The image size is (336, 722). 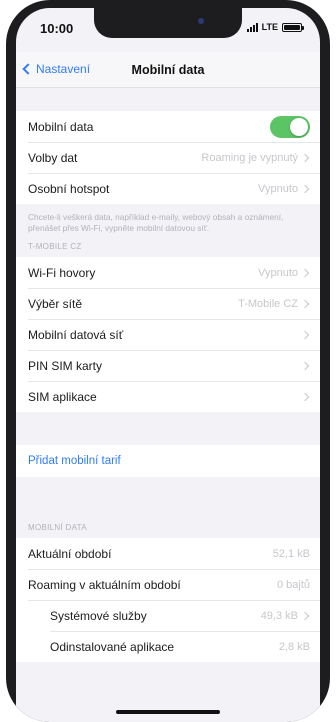 I want to click on row-label: SIM aplikace, so click(x=62, y=396).